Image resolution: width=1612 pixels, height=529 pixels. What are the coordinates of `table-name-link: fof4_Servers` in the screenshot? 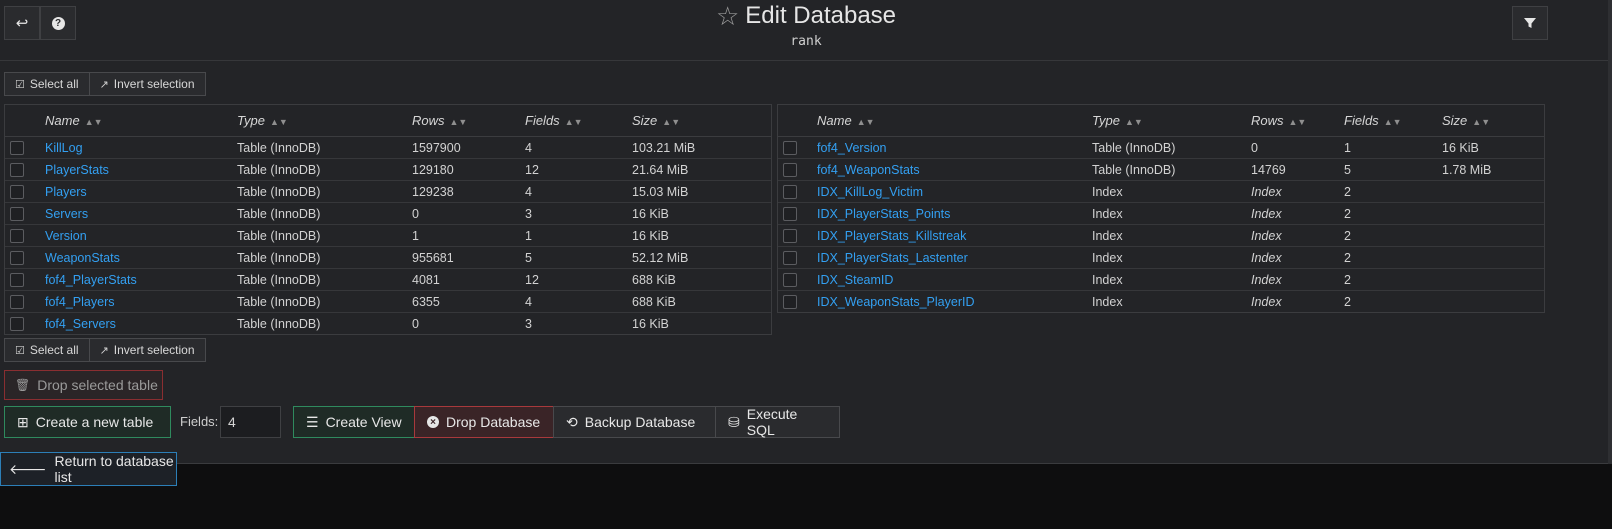 It's located at (80, 324).